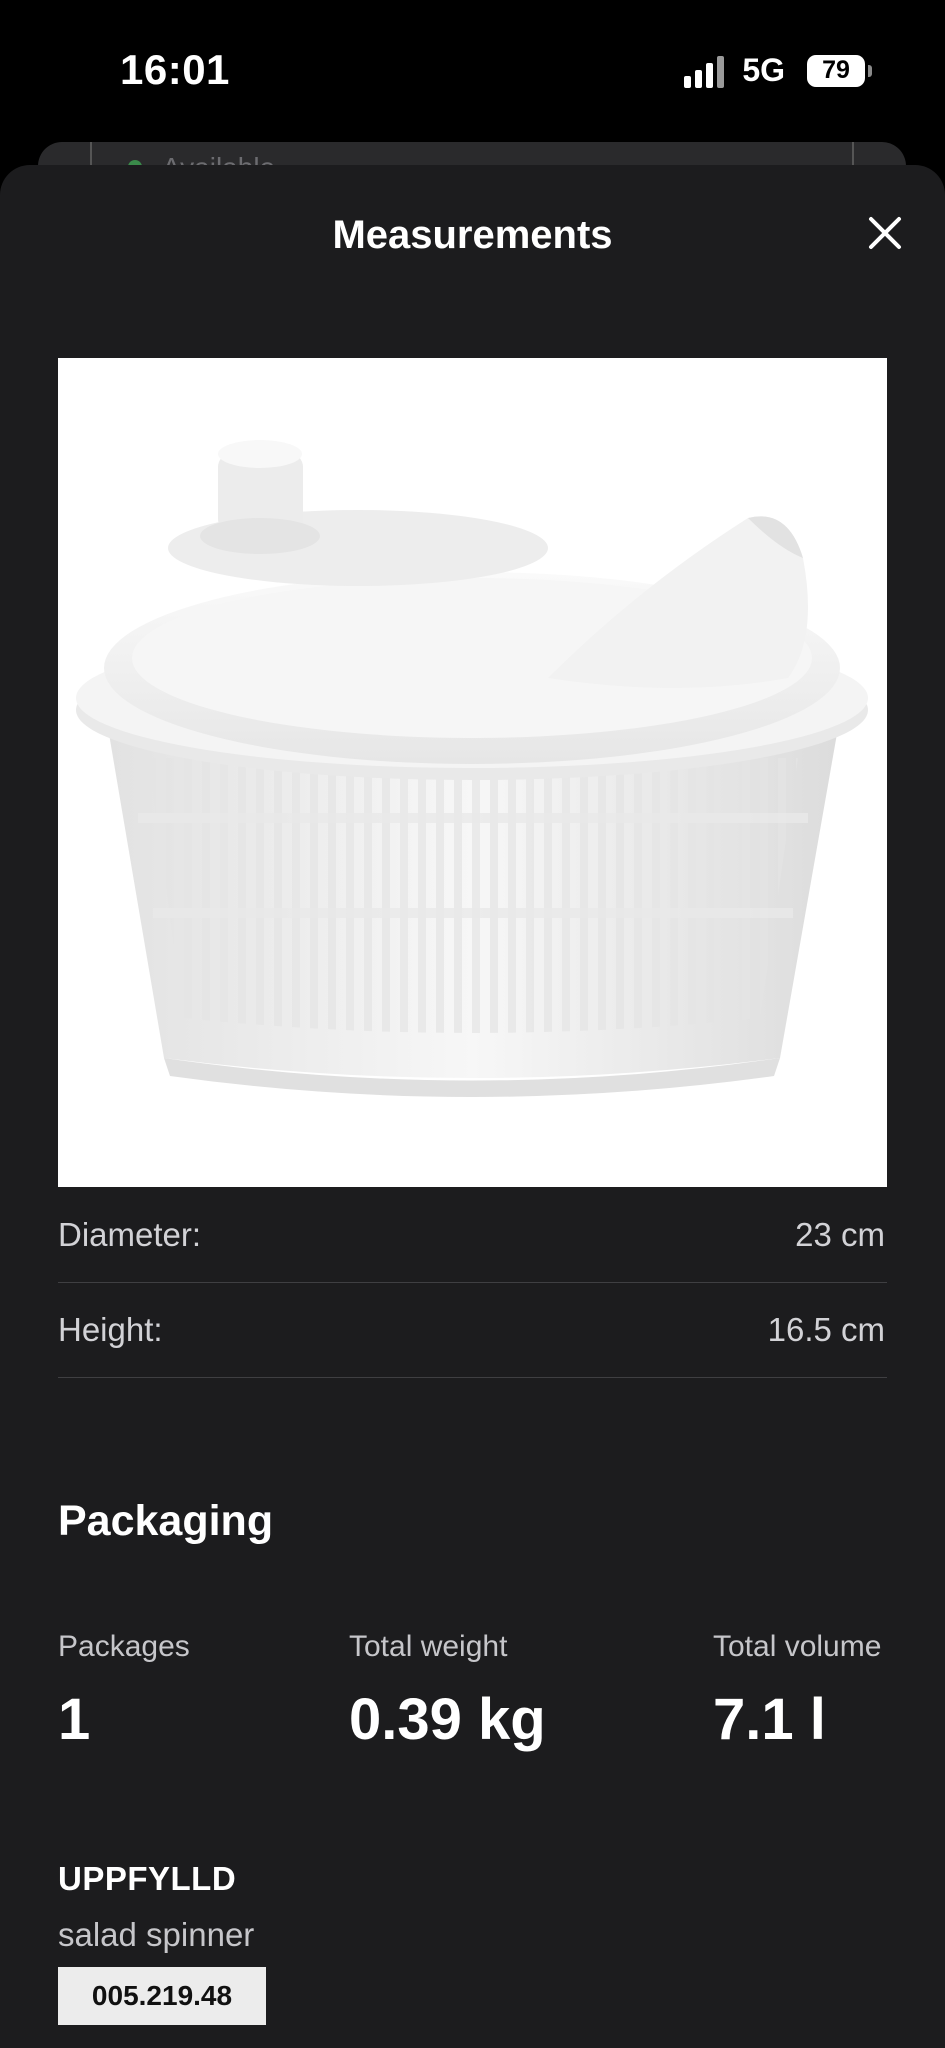 Image resolution: width=945 pixels, height=2048 pixels. I want to click on status-bar: 16:01 5G 79, so click(472, 70).